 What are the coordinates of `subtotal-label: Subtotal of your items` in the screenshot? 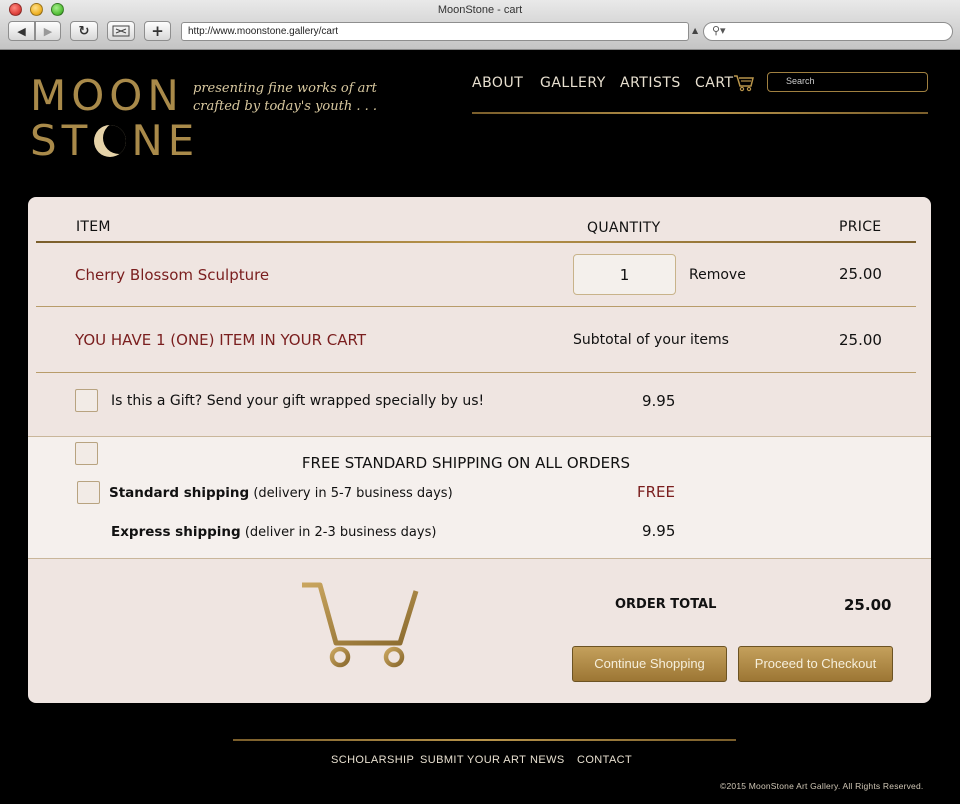 It's located at (651, 340).